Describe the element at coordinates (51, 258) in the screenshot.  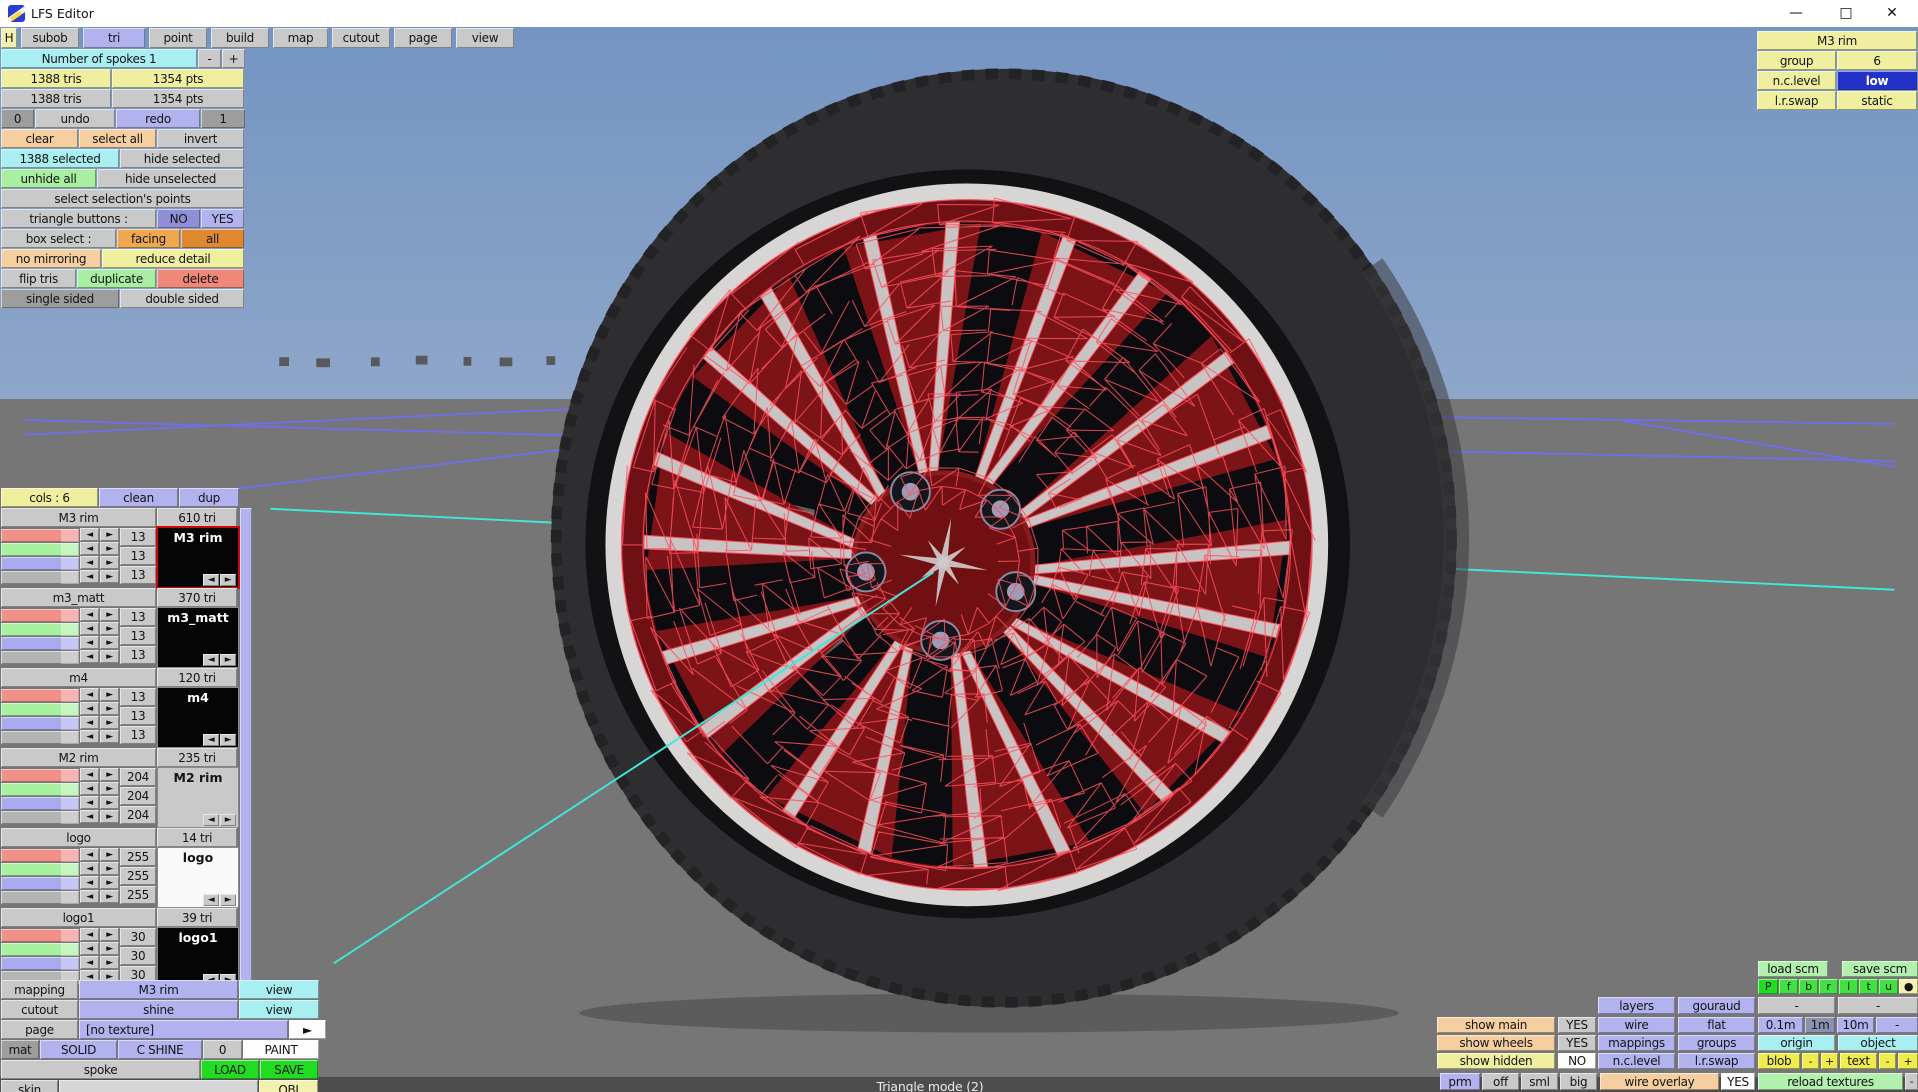
I see `no-mirroring-button: no mirroring` at that location.